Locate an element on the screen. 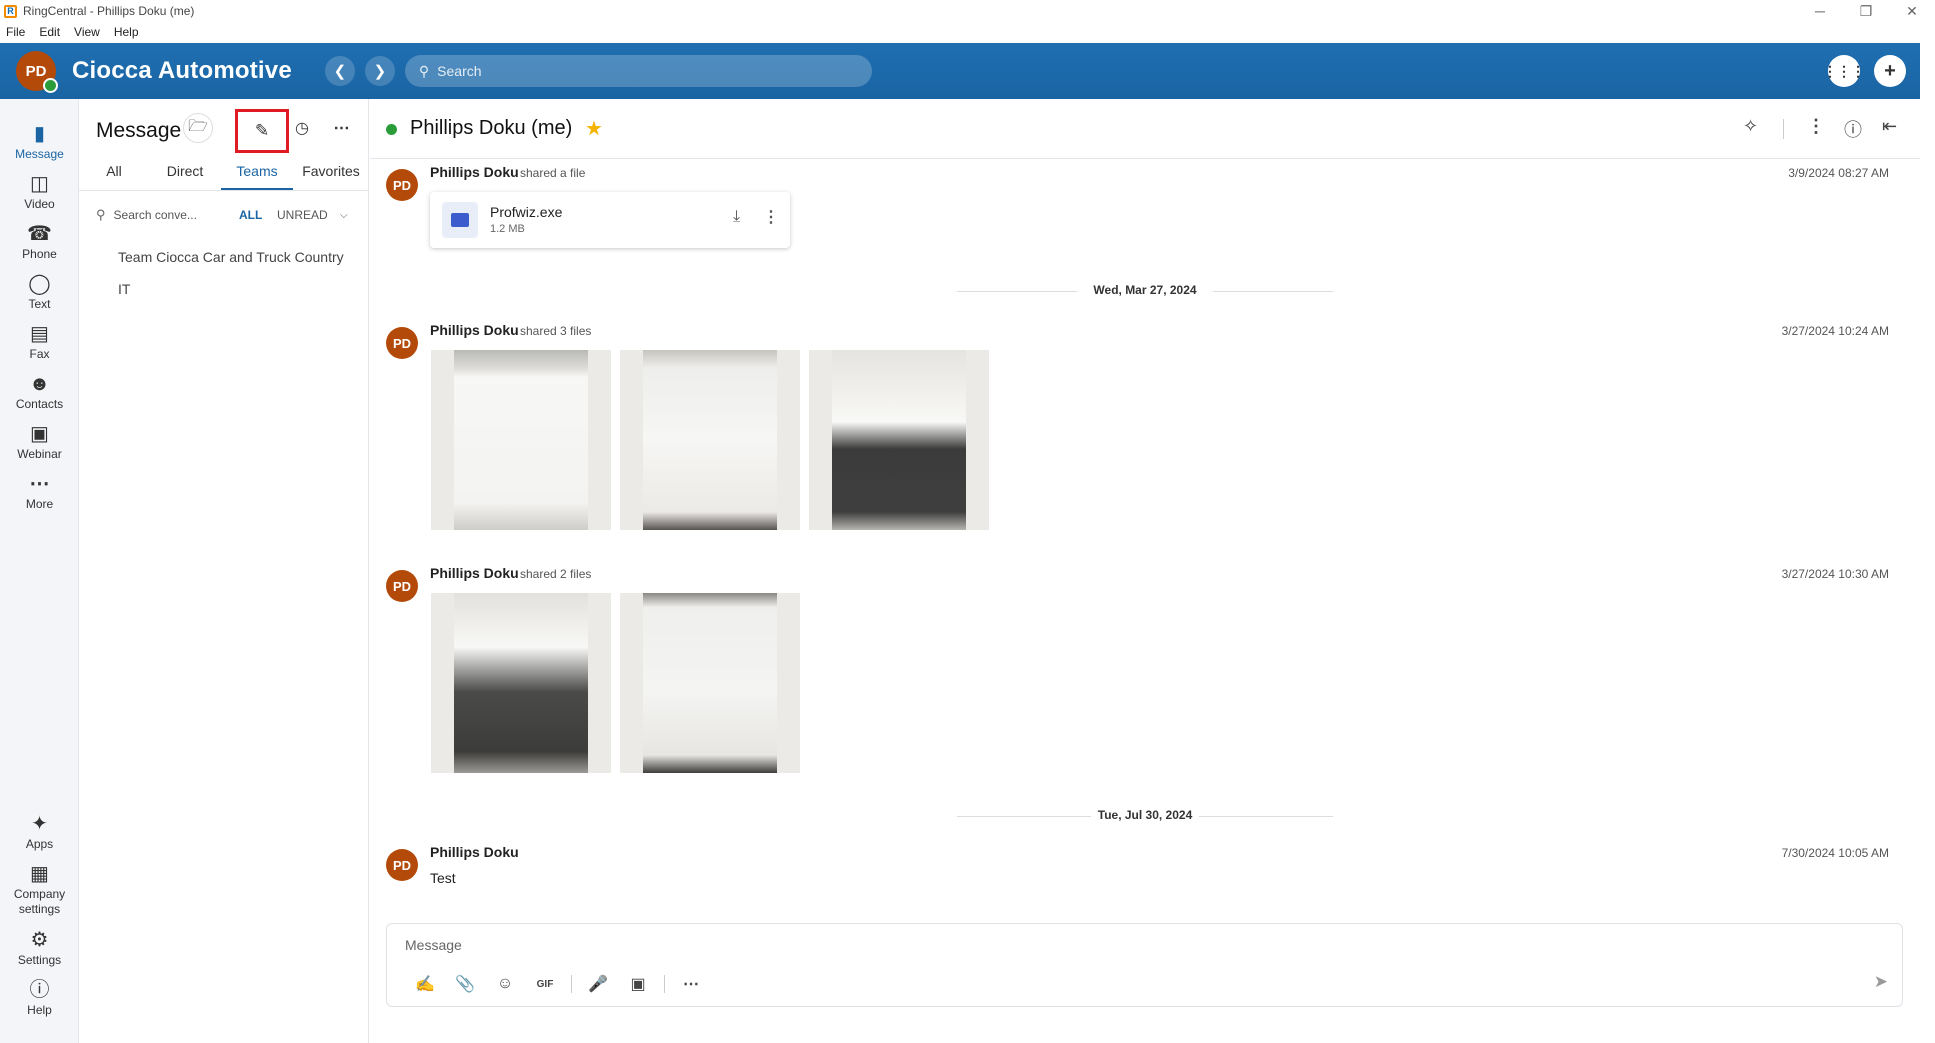  chat-title: Phillips Doku (me) is located at coordinates (491, 128).